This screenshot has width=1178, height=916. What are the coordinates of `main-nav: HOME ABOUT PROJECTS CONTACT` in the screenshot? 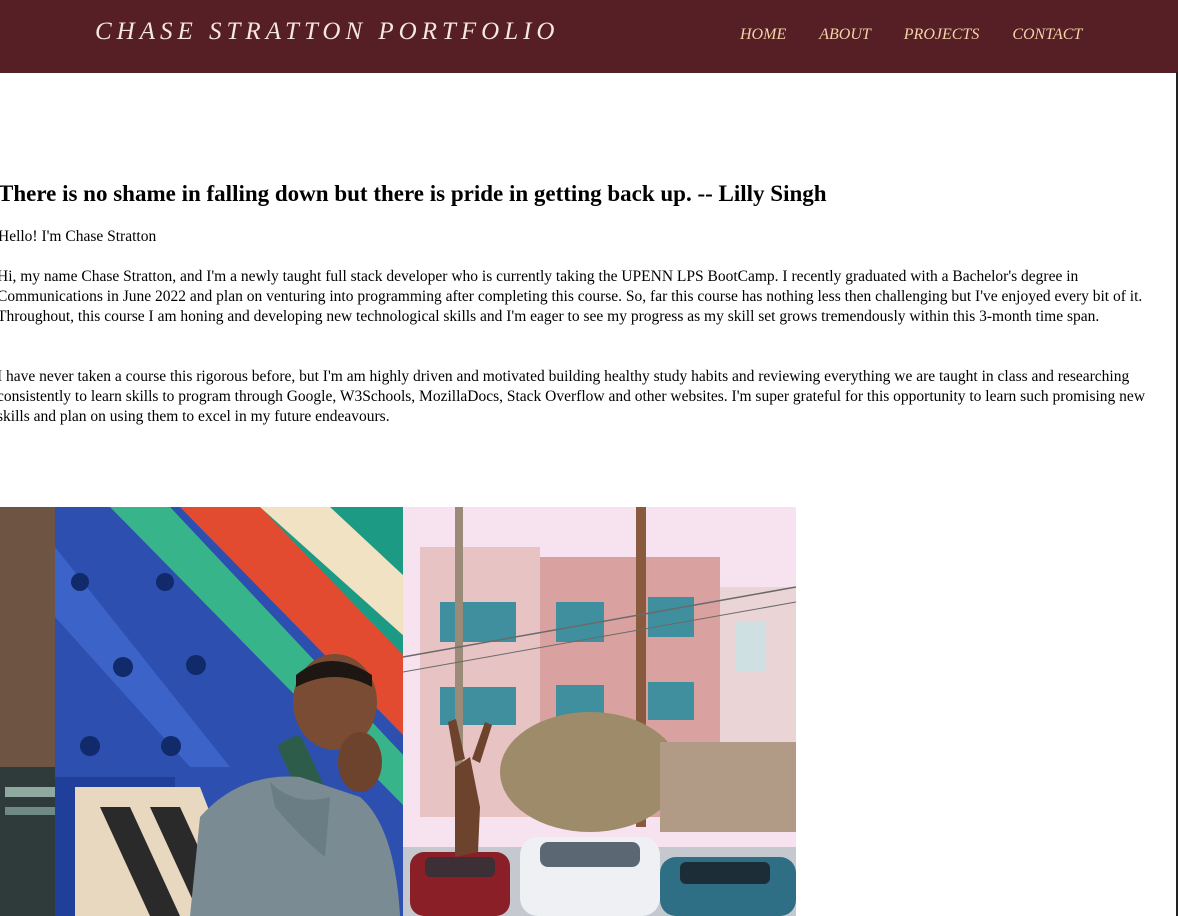 It's located at (927, 35).